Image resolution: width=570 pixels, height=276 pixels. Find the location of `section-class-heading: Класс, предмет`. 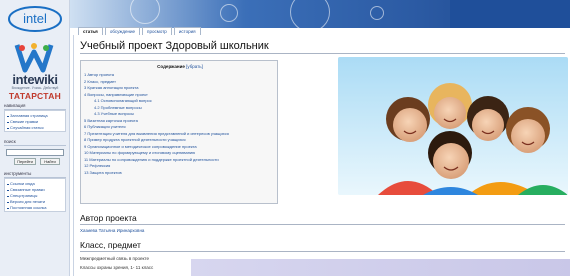

section-class-heading: Класс, предмет is located at coordinates (110, 245).